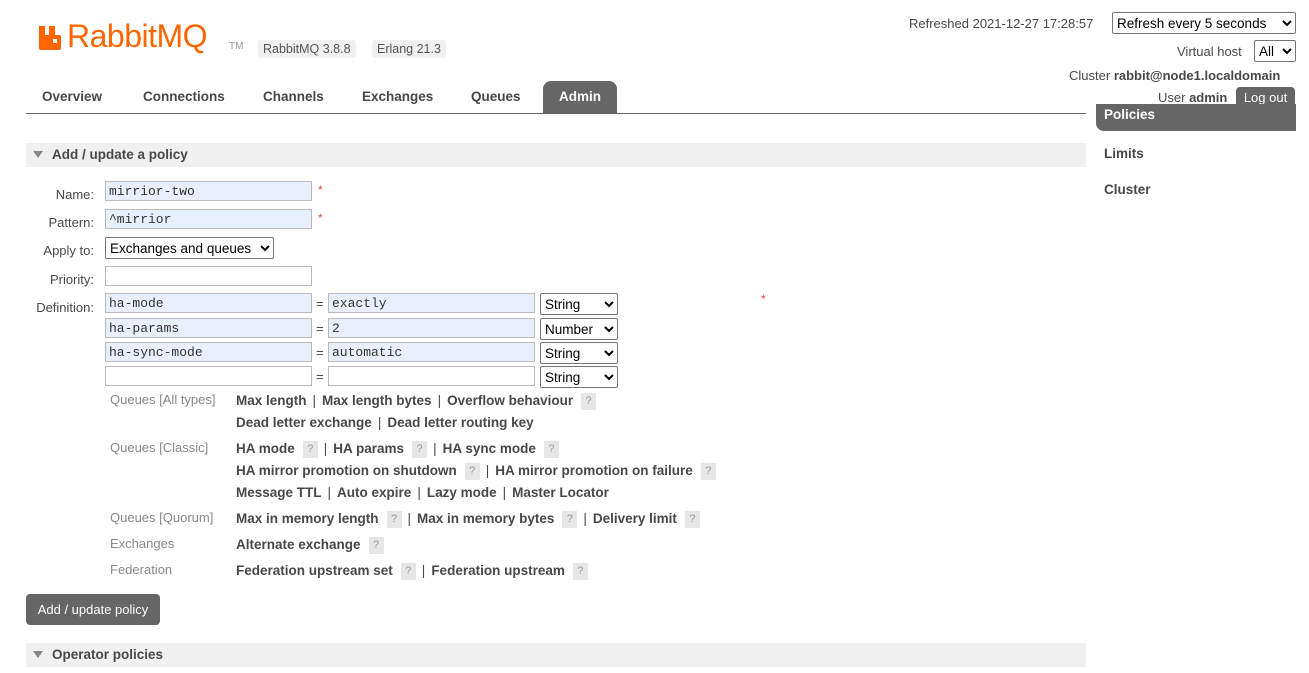  I want to click on rabbitmq-version-badge: RabbitMQ 3.8.8, so click(307, 49).